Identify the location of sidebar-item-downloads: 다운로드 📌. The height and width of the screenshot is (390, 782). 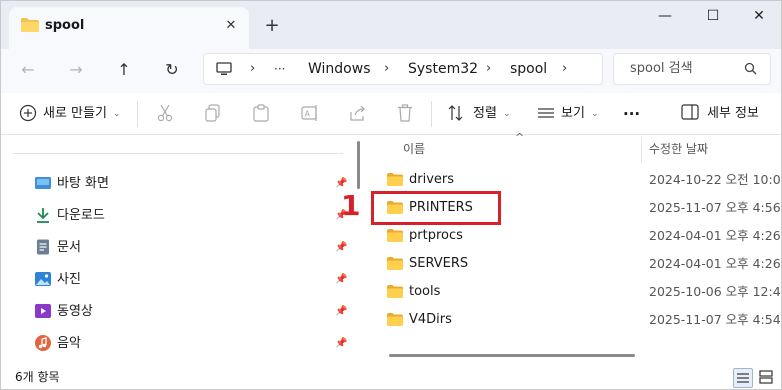
(195, 216).